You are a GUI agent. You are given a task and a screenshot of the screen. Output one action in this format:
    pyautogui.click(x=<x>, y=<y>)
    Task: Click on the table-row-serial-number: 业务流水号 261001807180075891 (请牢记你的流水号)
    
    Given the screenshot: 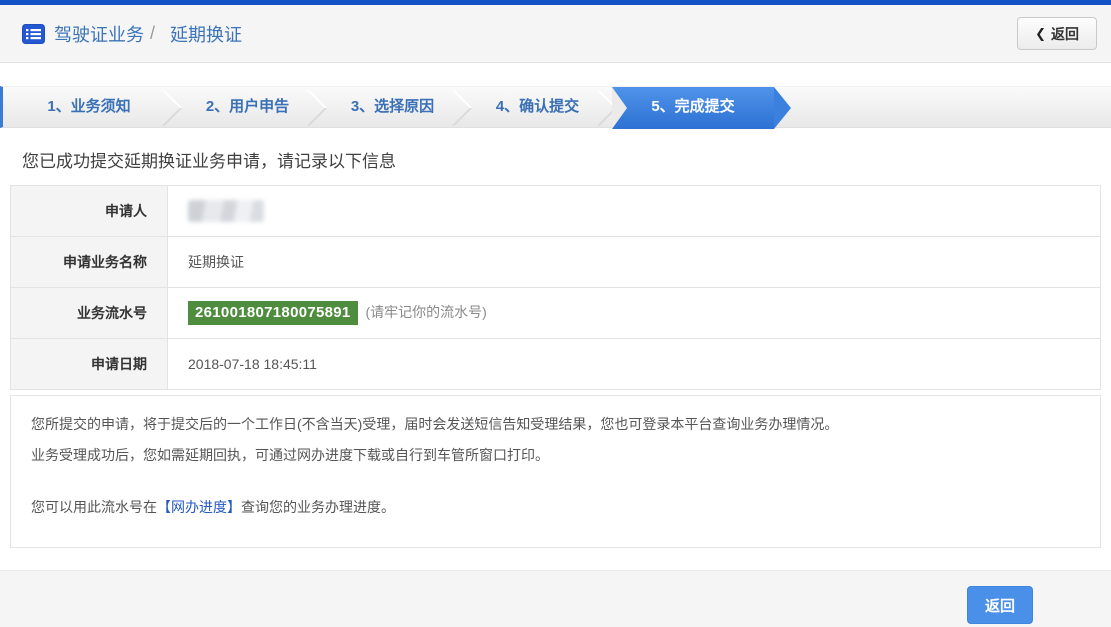 What is the action you would take?
    pyautogui.click(x=555, y=313)
    